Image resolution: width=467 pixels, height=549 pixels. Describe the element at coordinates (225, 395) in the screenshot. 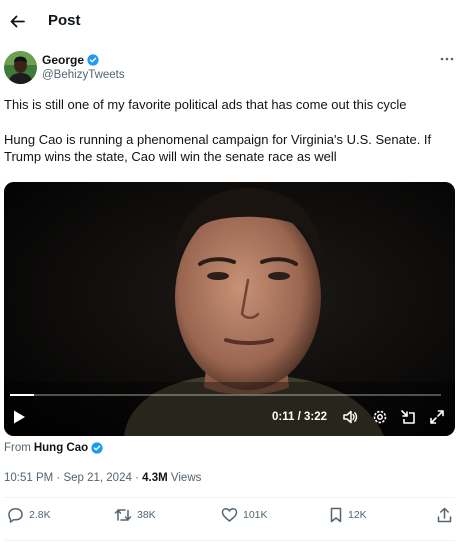

I see `video-progress-bar` at that location.